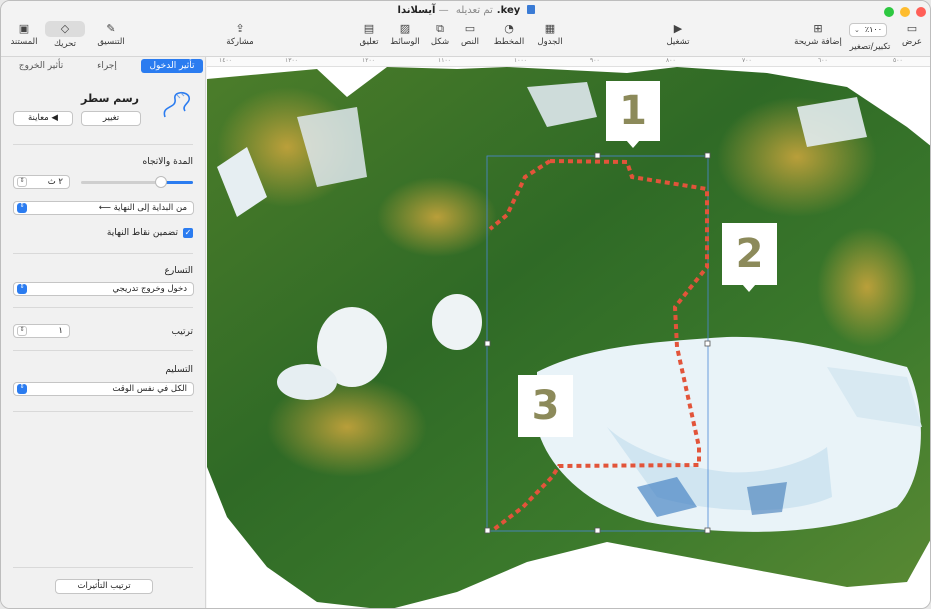 This screenshot has height=609, width=931. What do you see at coordinates (440, 42) in the screenshot?
I see `shape-label: شكل` at bounding box center [440, 42].